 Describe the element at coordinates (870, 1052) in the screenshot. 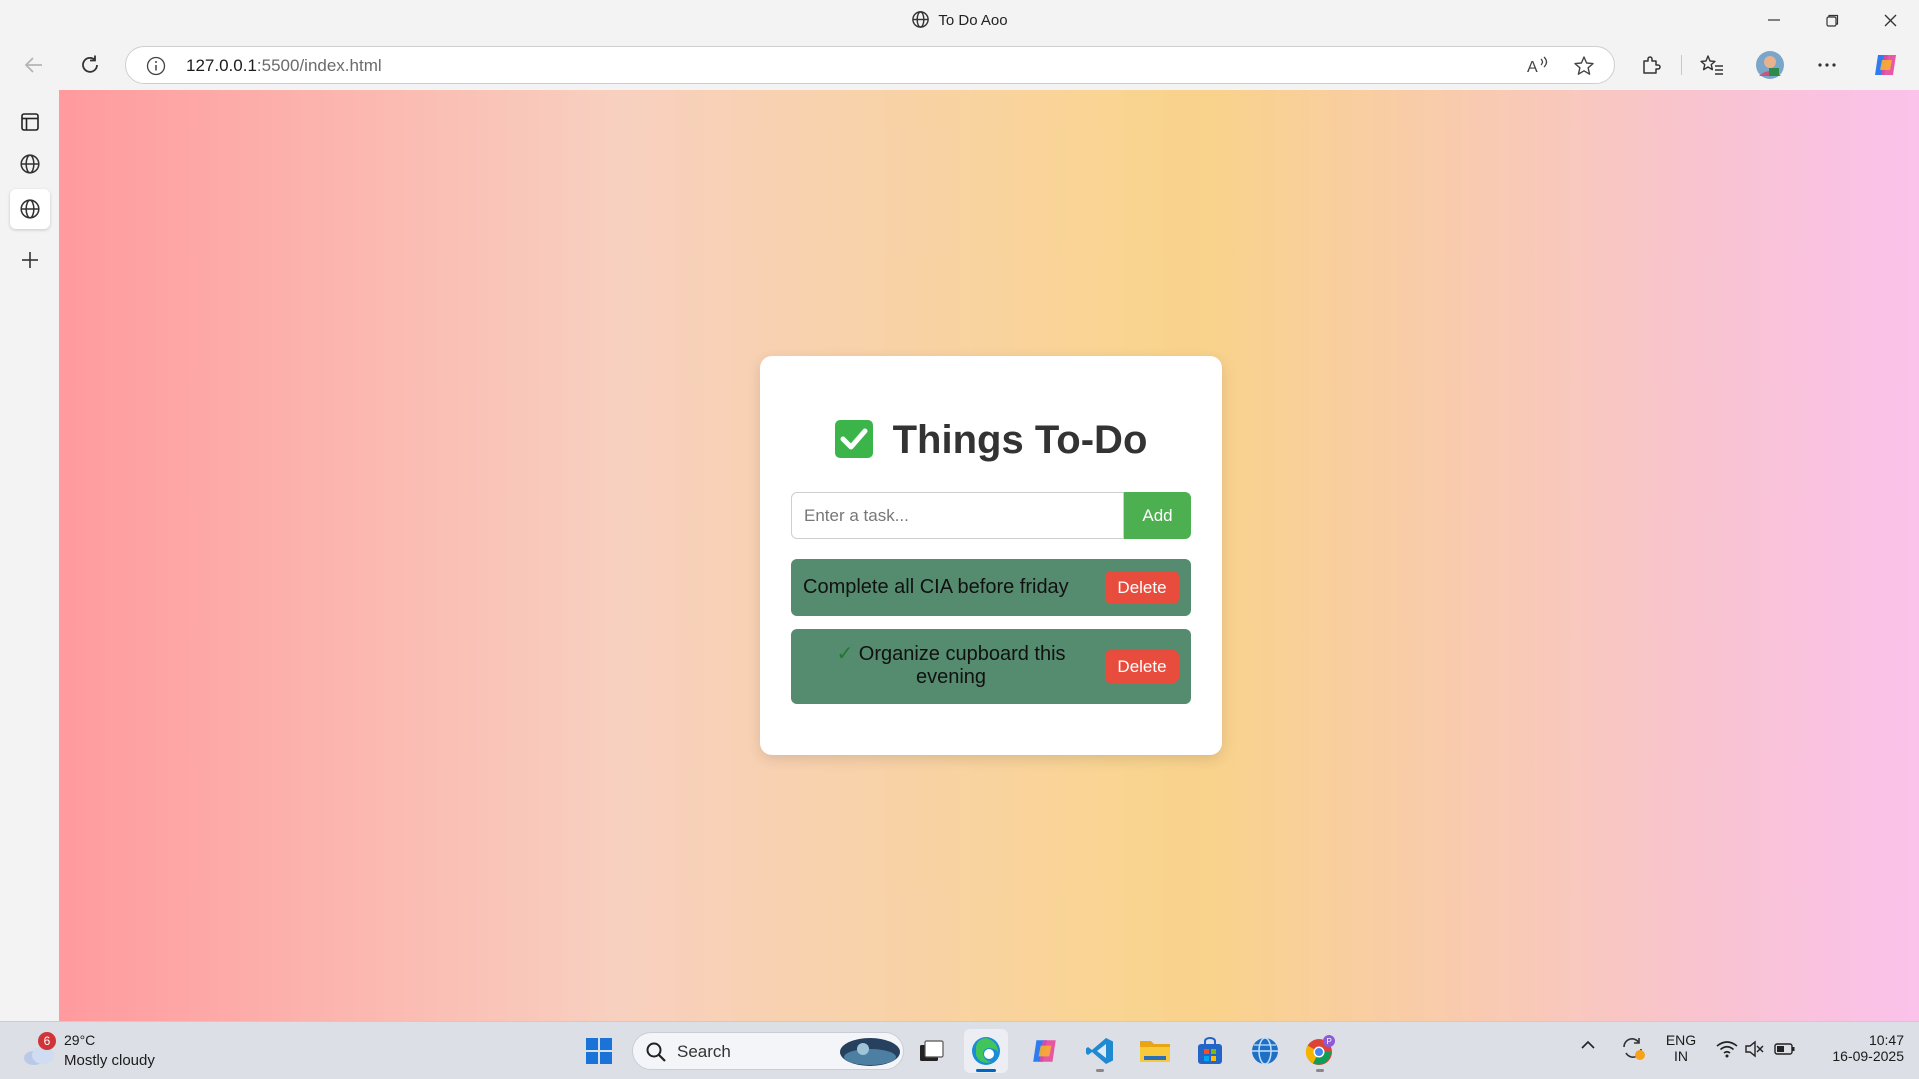

I see `search-highlight-image` at that location.